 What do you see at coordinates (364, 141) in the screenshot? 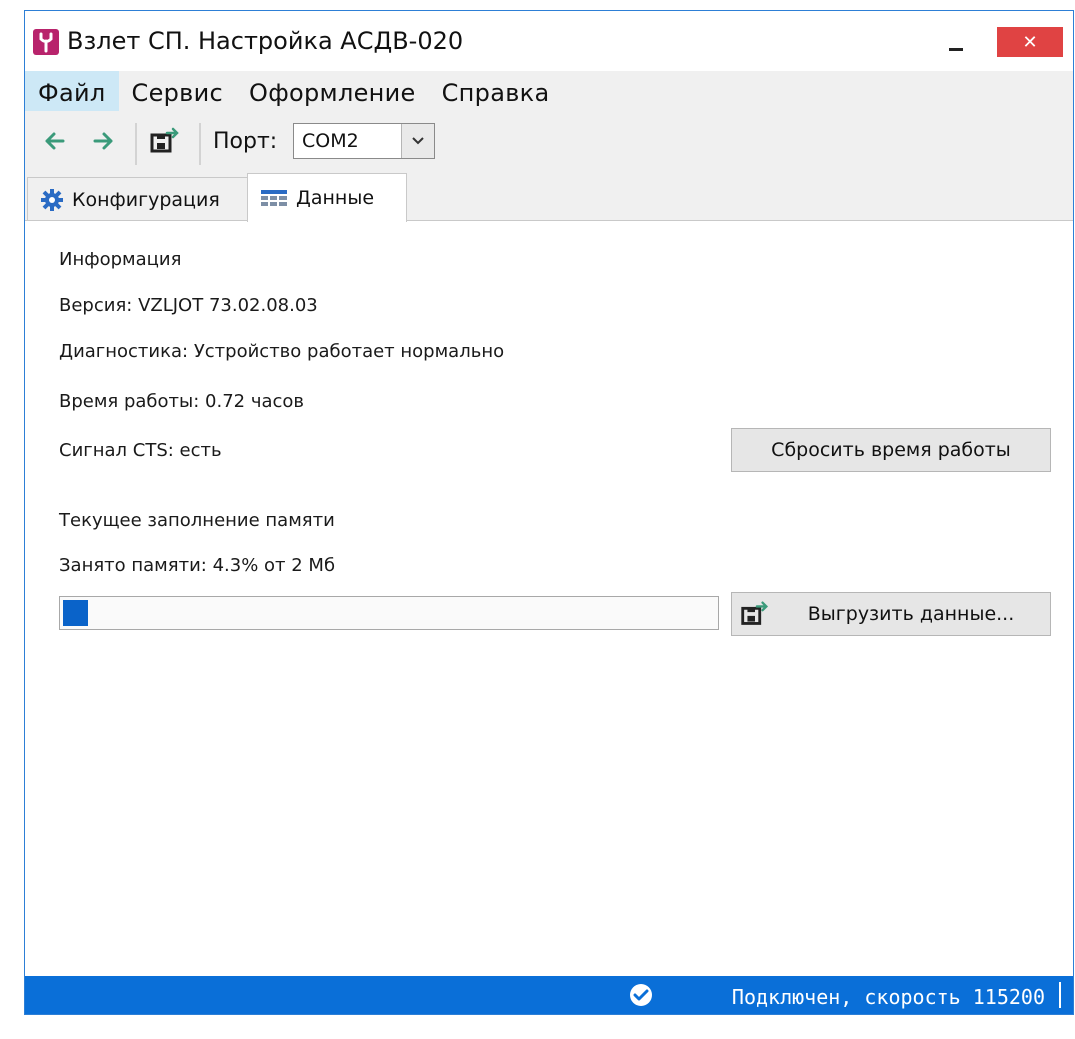
I see `port-select: COM2` at bounding box center [364, 141].